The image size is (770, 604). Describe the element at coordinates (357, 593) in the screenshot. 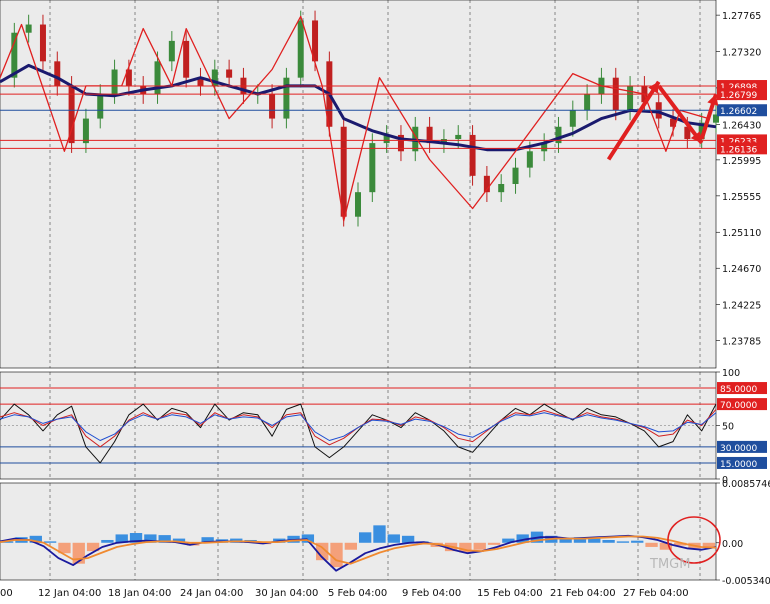

I see `x-tick-label: 5 Feb 04:00` at that location.